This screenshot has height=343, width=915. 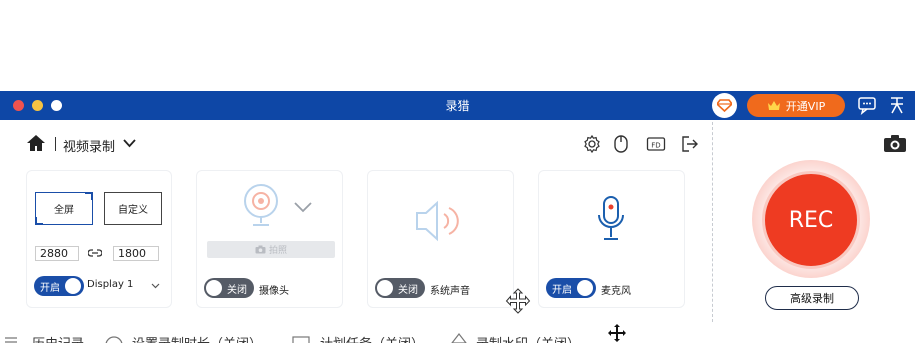 I want to click on height-field: 1800, so click(x=136, y=253).